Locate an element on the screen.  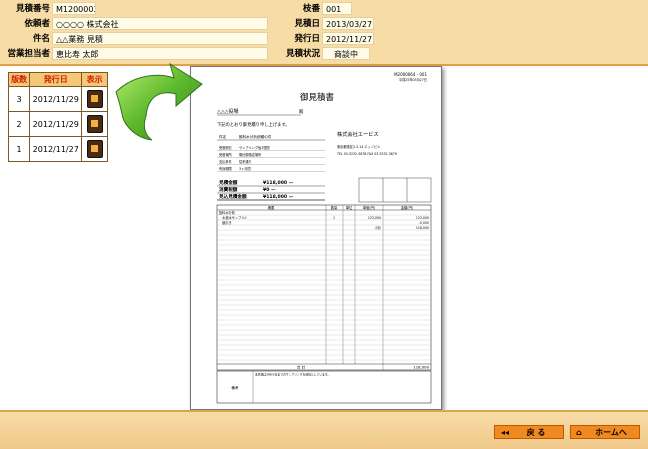
home-icon: ⌂ is located at coordinates (579, 432).